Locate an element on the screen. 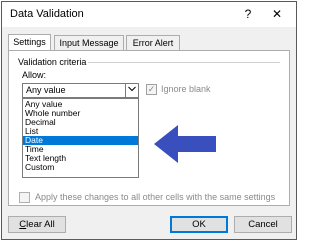 This screenshot has height=242, width=320. option-custom: Custom is located at coordinates (80, 167).